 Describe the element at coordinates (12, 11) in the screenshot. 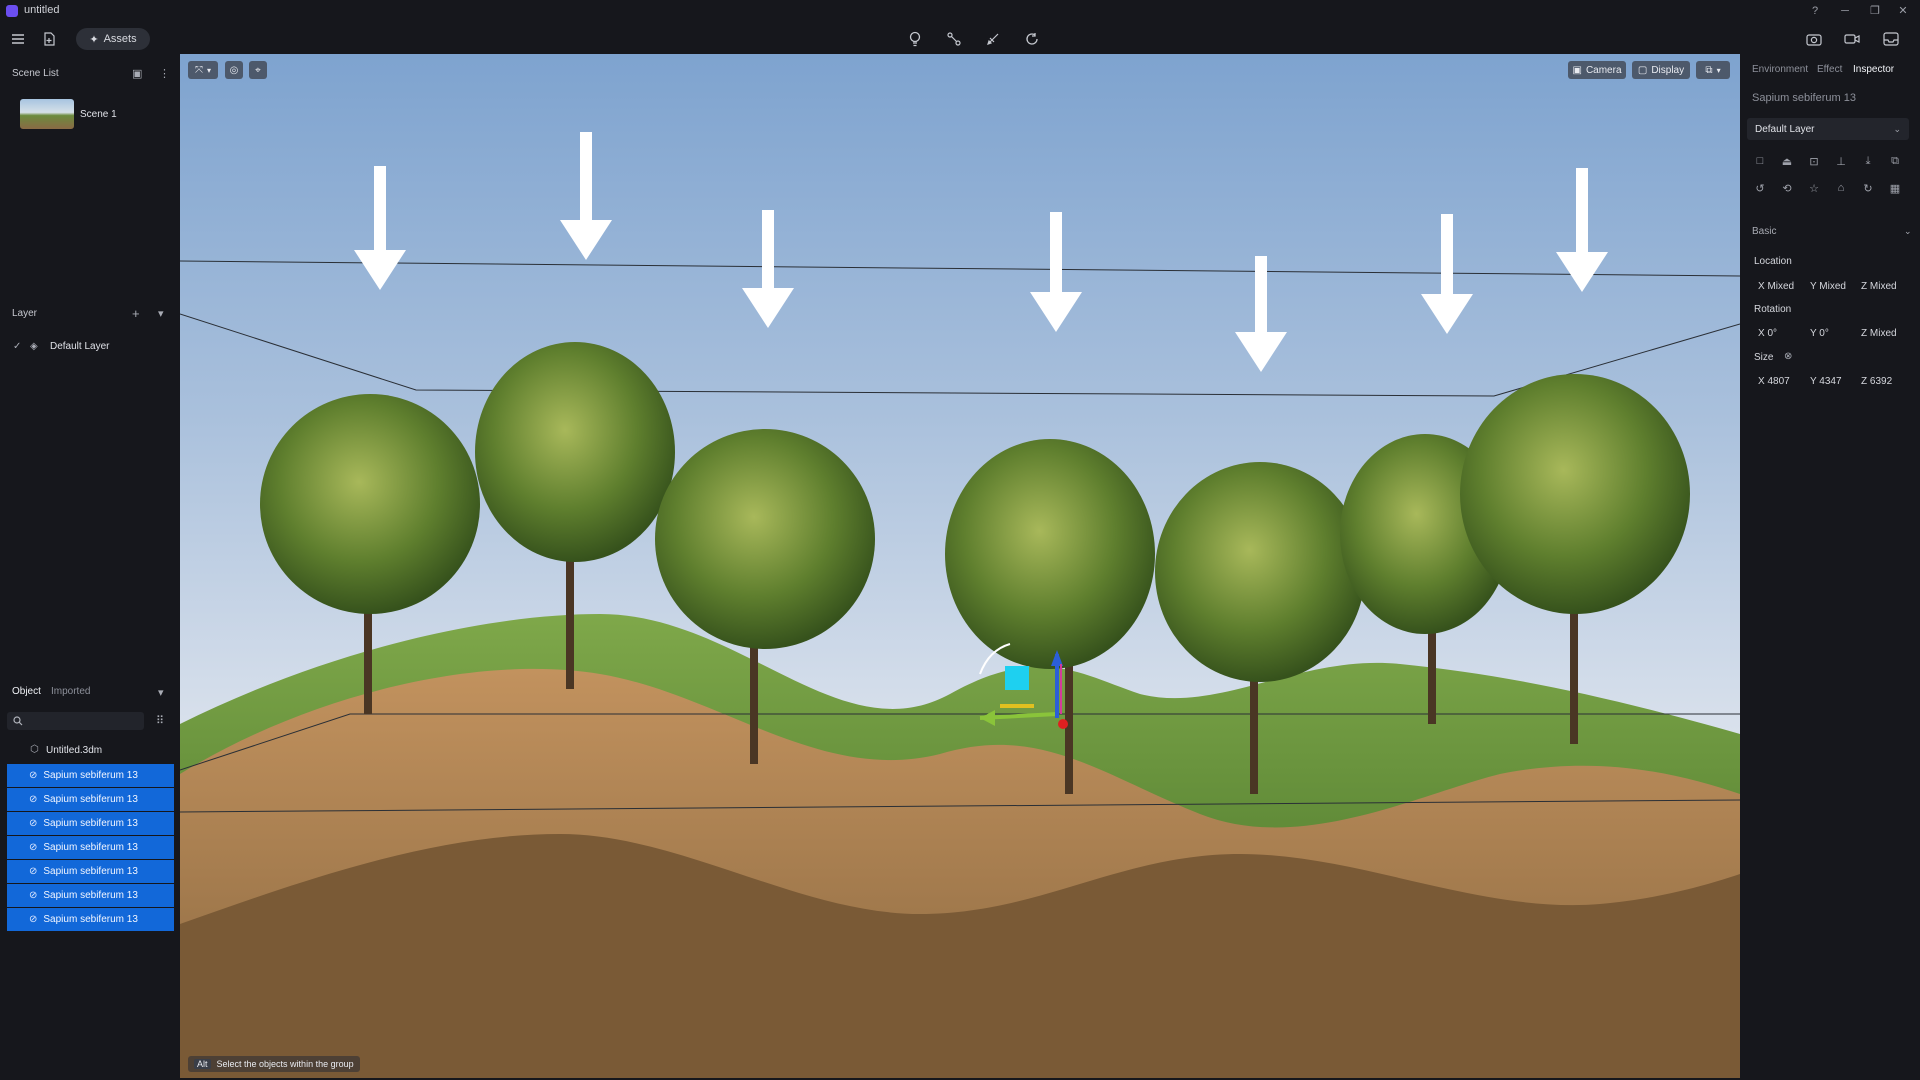

I see `app-logo-icon` at that location.